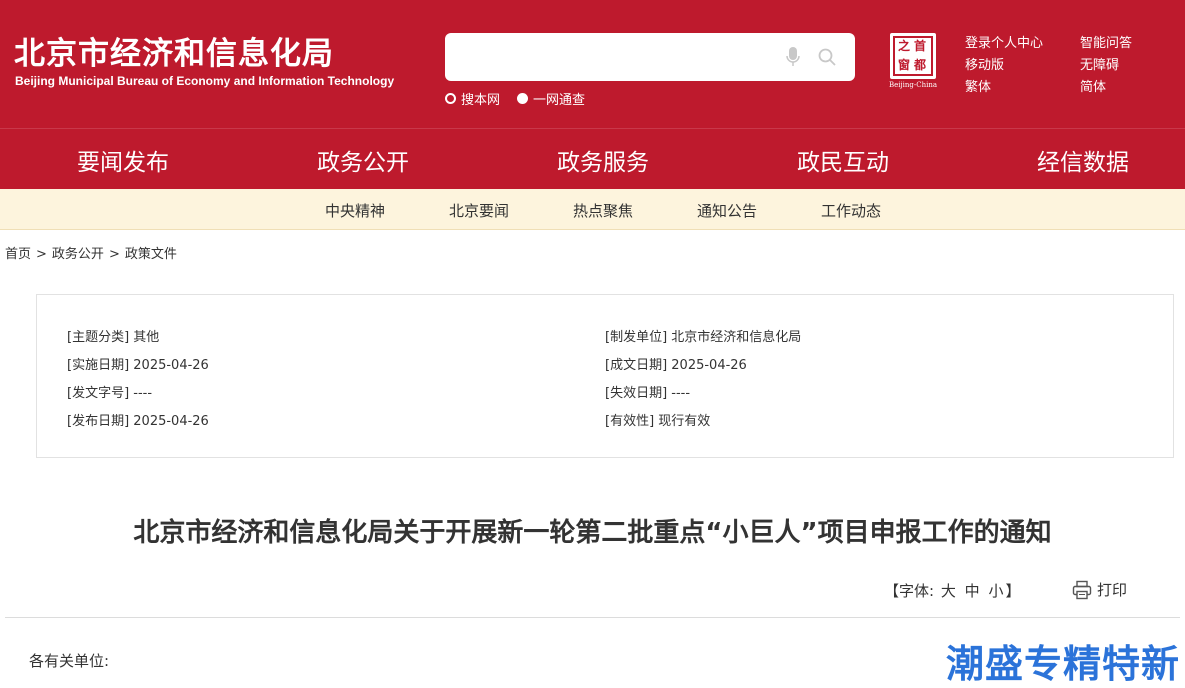 This screenshot has height=688, width=1185. Describe the element at coordinates (920, 65) in the screenshot. I see `logo-char: 都` at that location.